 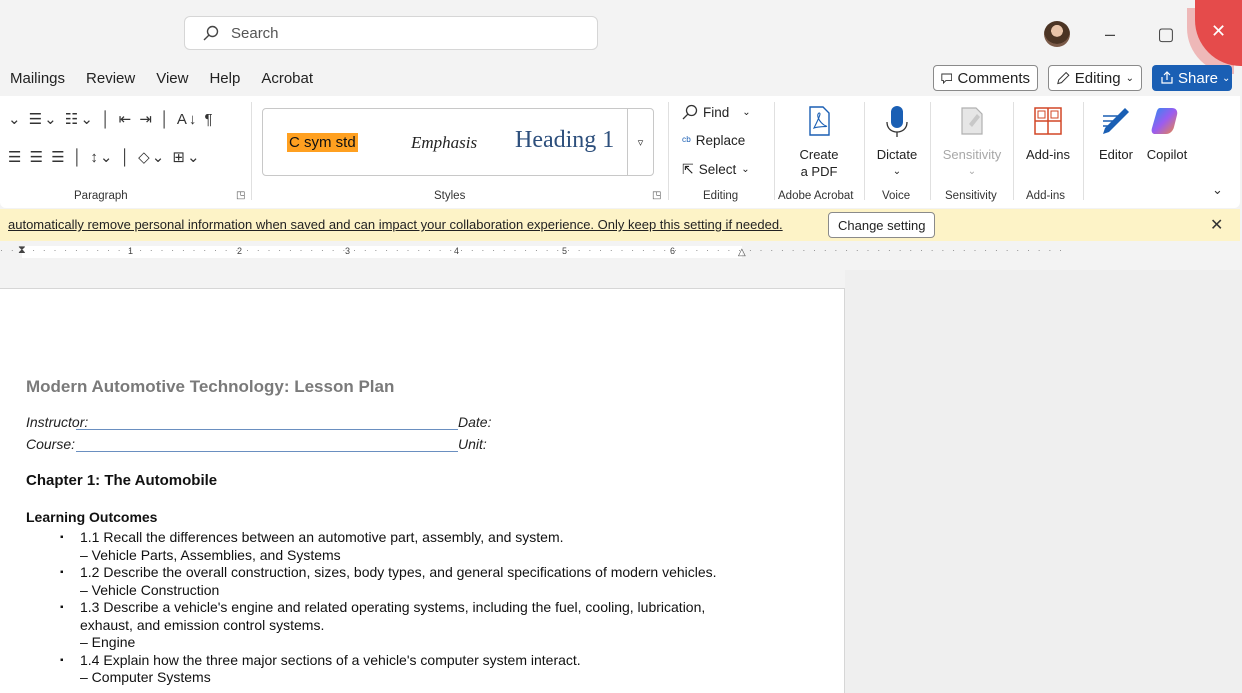 I want to click on menu-tabs: Mailings Review View Help Acrobat, so click(x=161, y=78).